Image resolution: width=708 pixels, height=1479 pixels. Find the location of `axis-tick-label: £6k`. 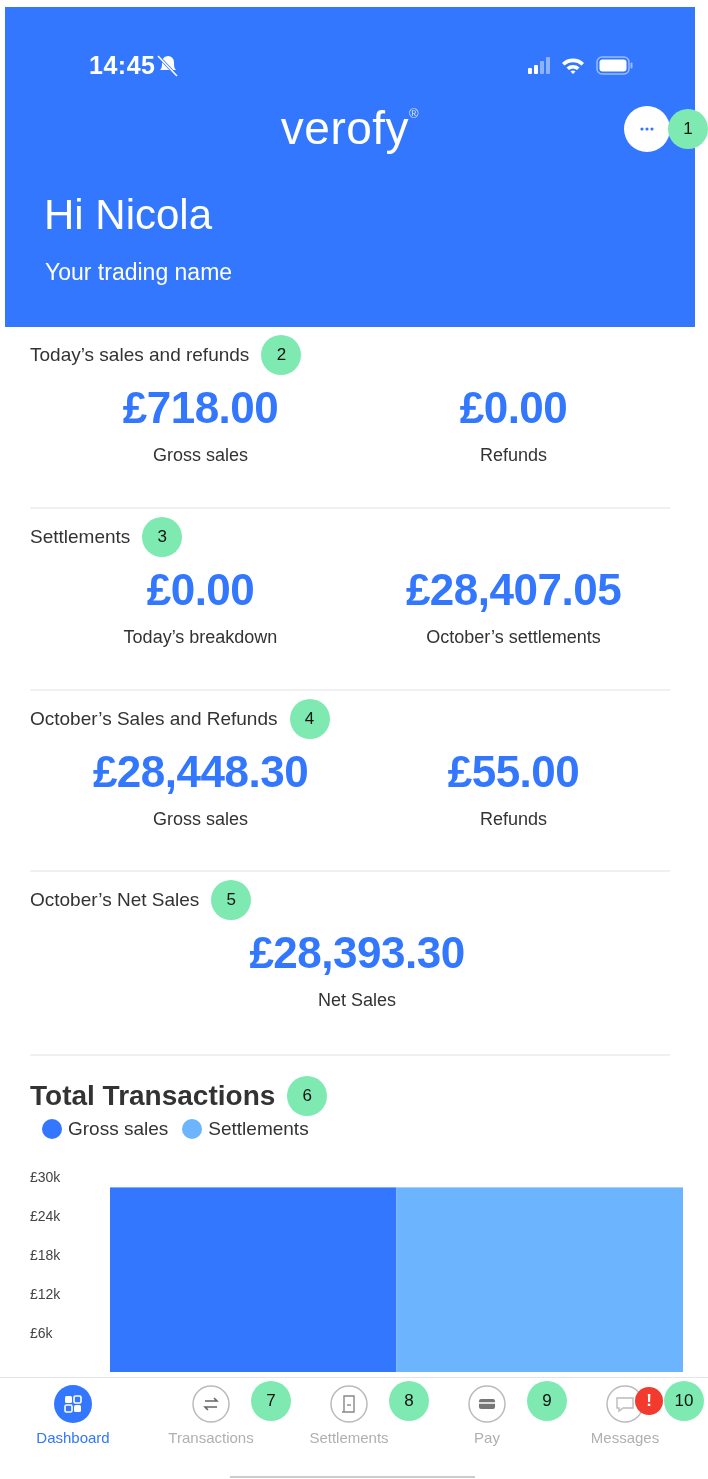

axis-tick-label: £6k is located at coordinates (41, 1332).